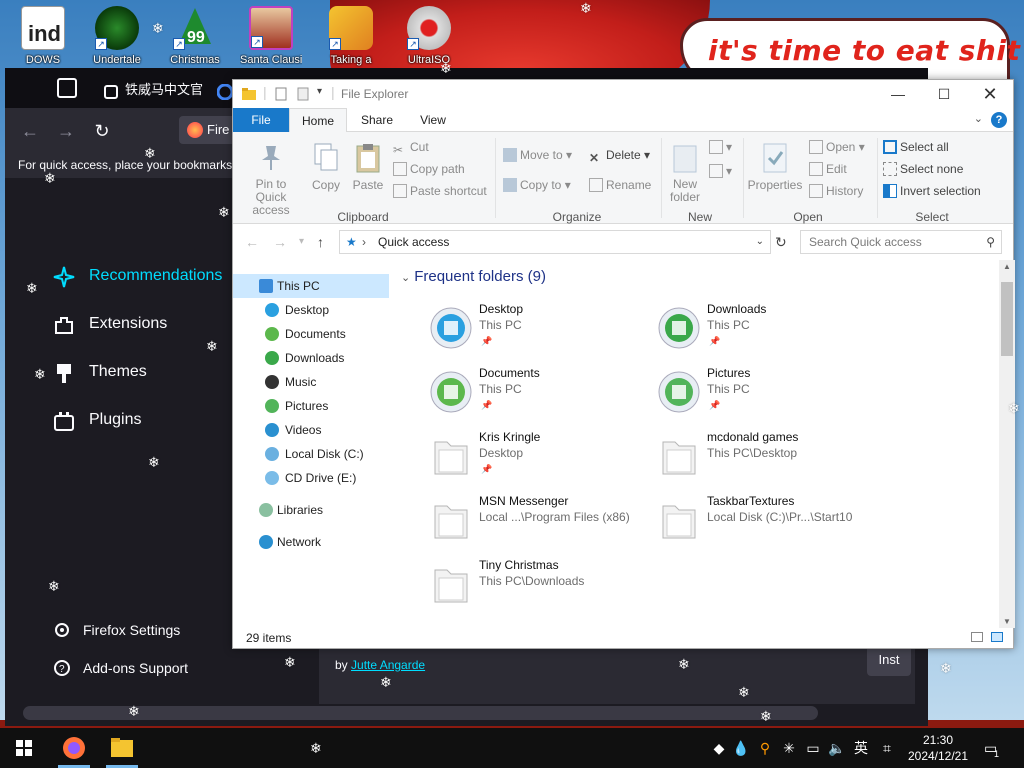  What do you see at coordinates (828, 169) in the screenshot?
I see `edit-button: Edit` at bounding box center [828, 169].